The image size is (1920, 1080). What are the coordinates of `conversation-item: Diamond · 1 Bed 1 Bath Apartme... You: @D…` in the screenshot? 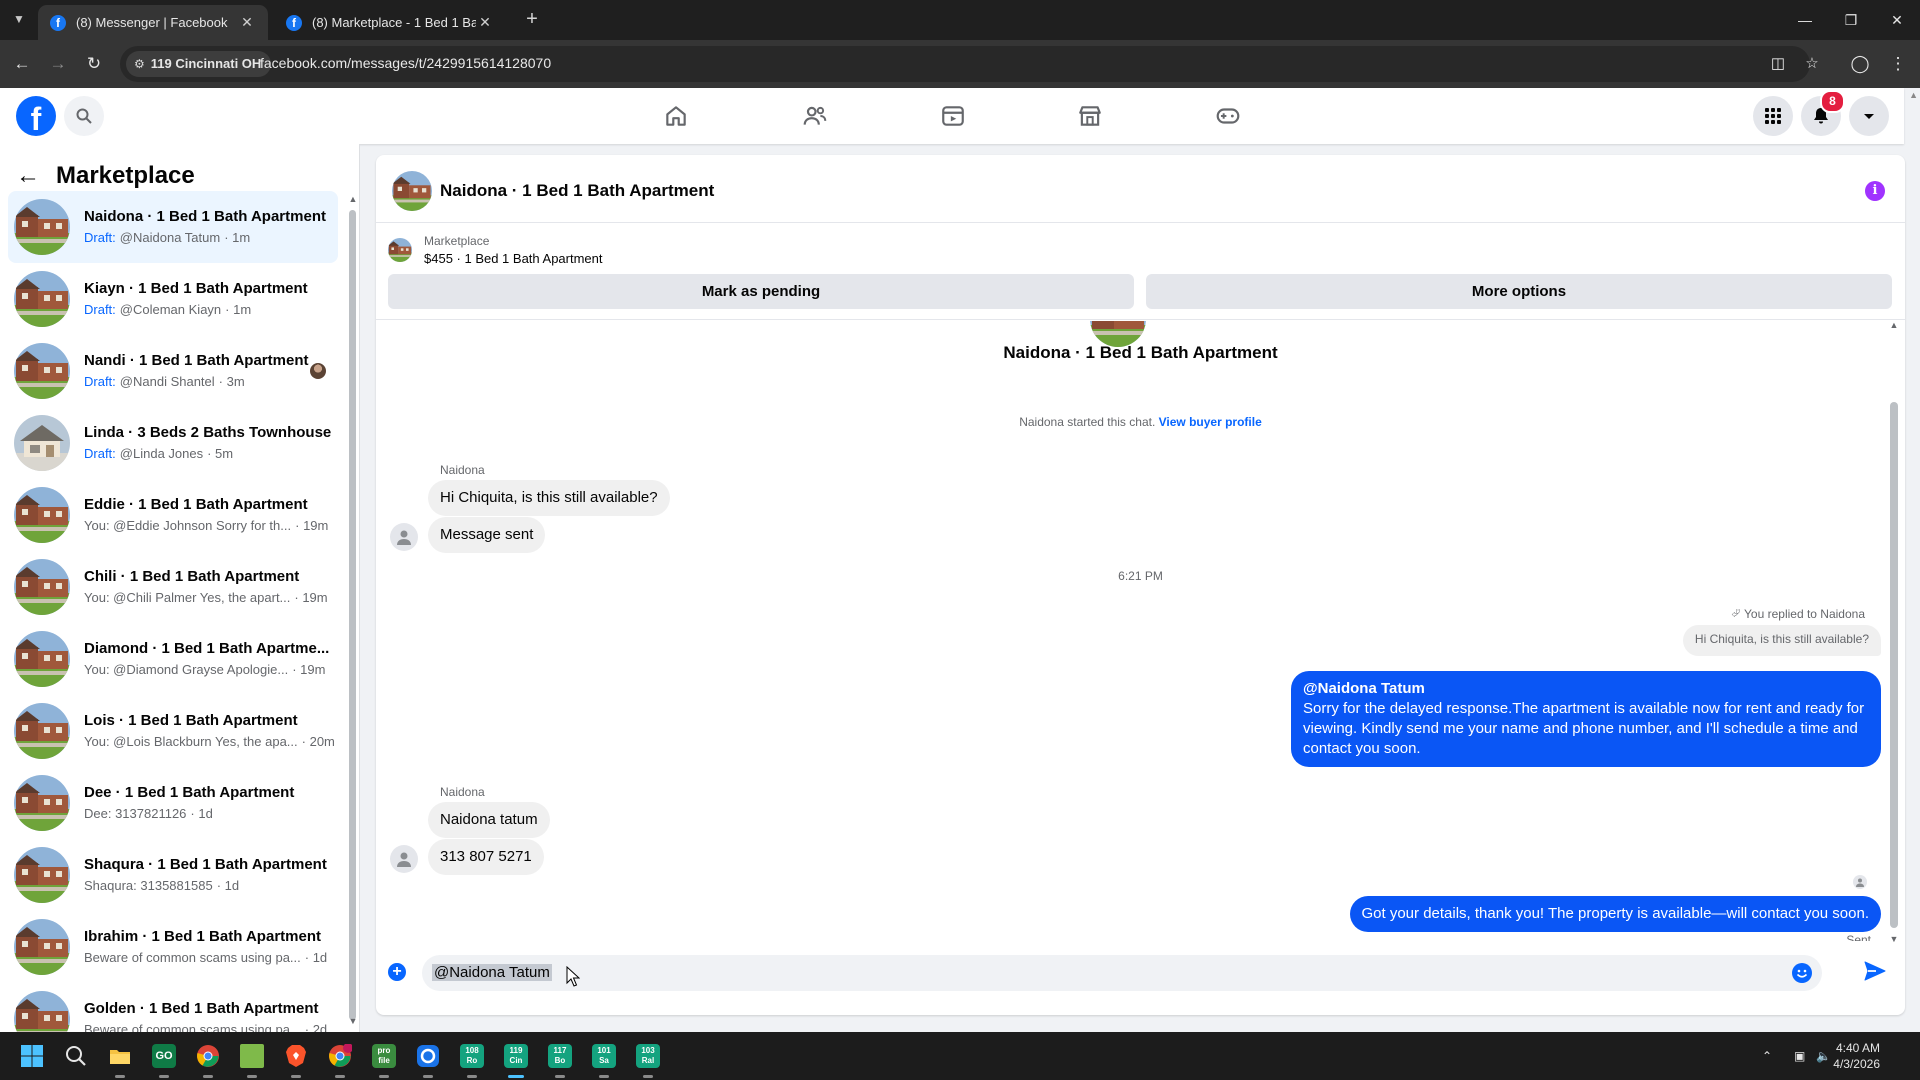 It's located at (173, 659).